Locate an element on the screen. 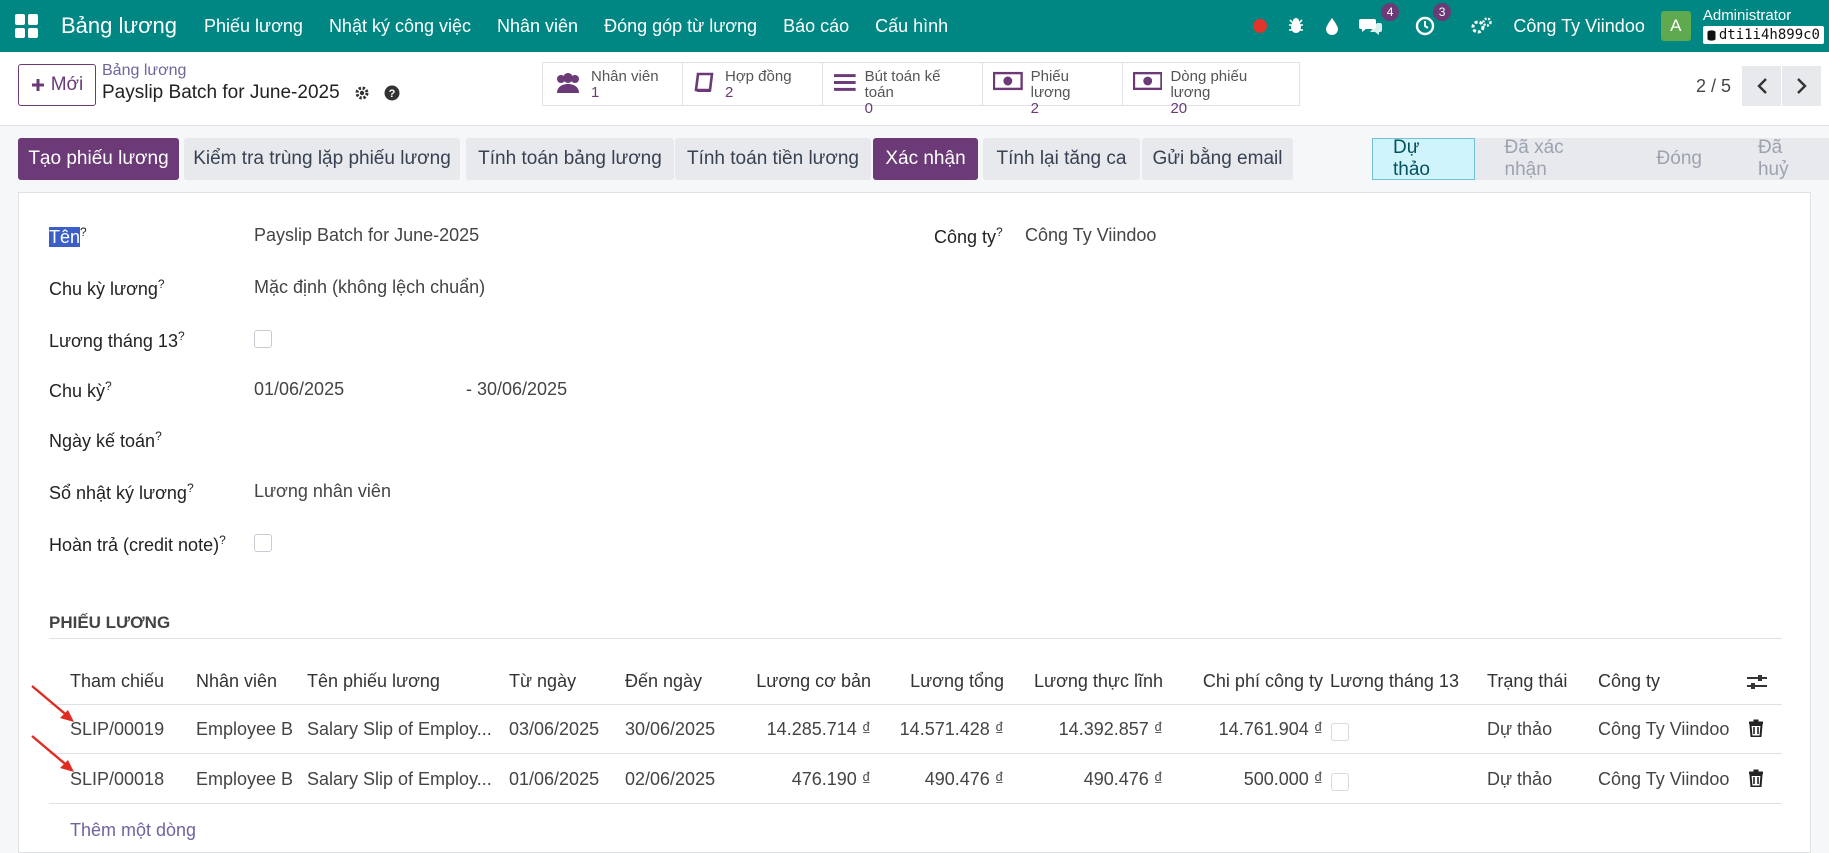 The width and height of the screenshot is (1829, 853). salary-cycle-field: Mặc định (không lệch chuẩn) is located at coordinates (369, 287).